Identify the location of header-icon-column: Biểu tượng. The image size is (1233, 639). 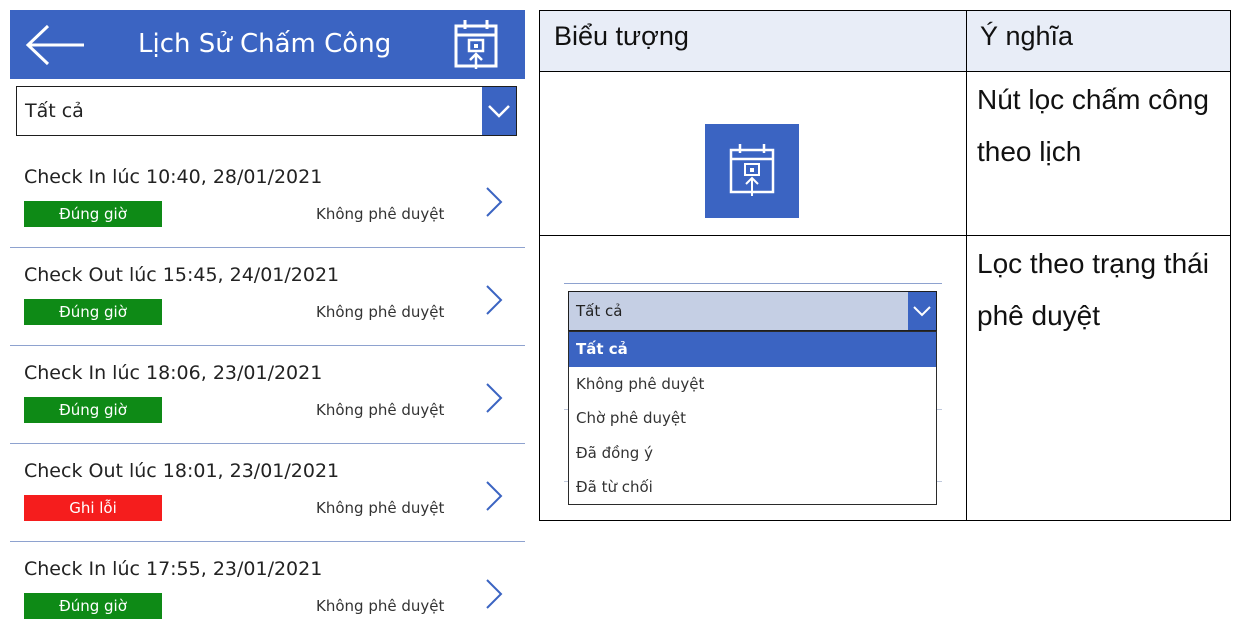
(753, 41).